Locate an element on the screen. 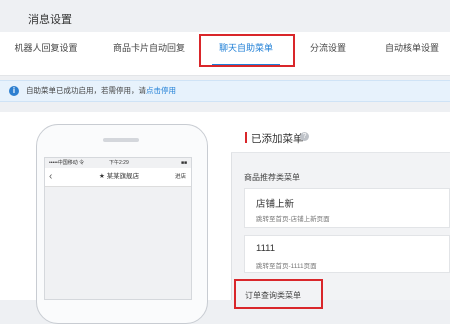 This screenshot has height=324, width=450. phone-speaker is located at coordinates (121, 140).